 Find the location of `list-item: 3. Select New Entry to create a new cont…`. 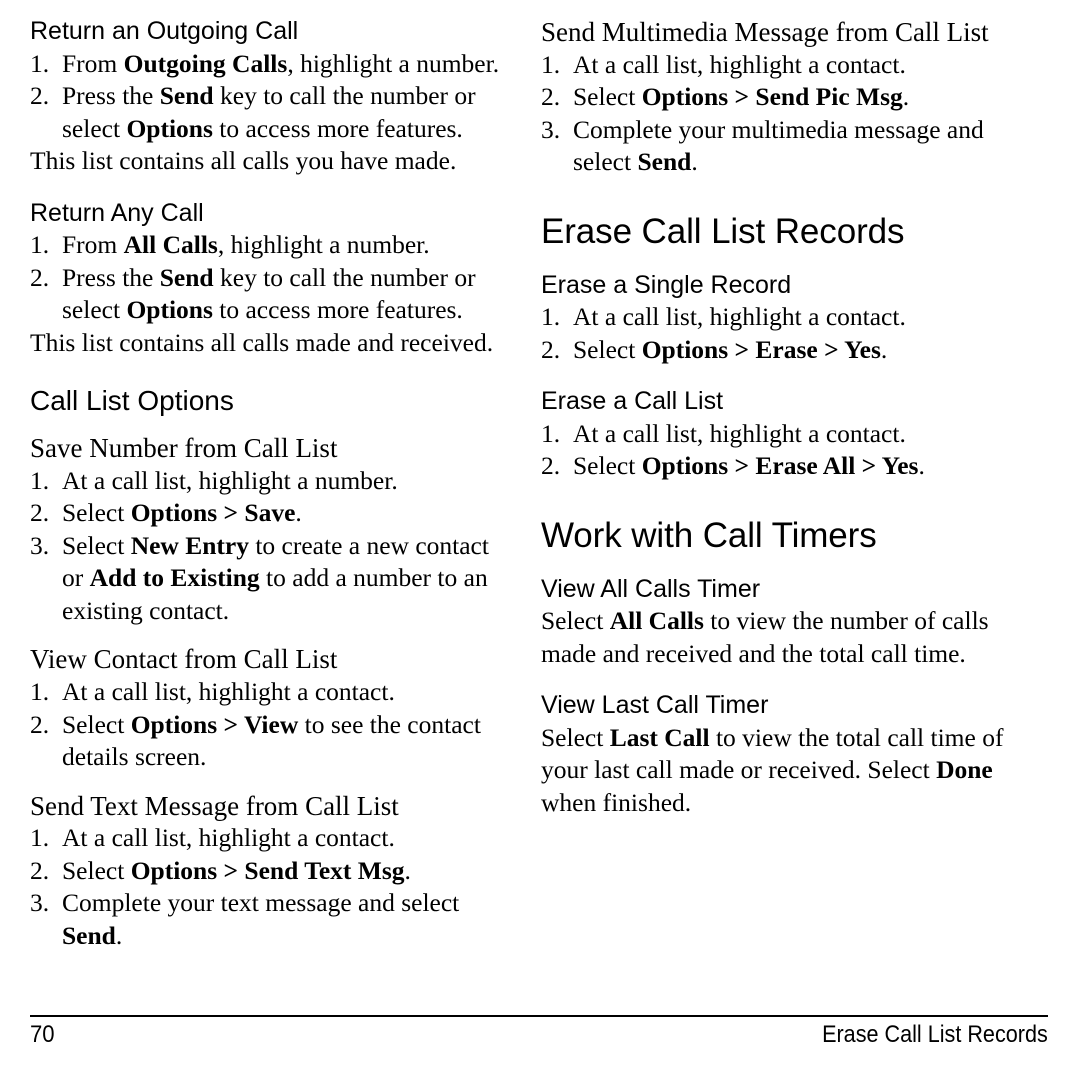

list-item: 3. Select New Entry to create a new cont… is located at coordinates (265, 579).